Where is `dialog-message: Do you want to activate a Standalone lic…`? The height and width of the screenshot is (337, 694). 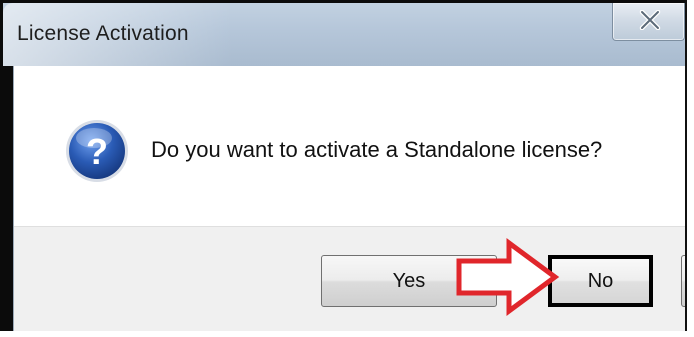 dialog-message: Do you want to activate a Standalone lic… is located at coordinates (377, 149).